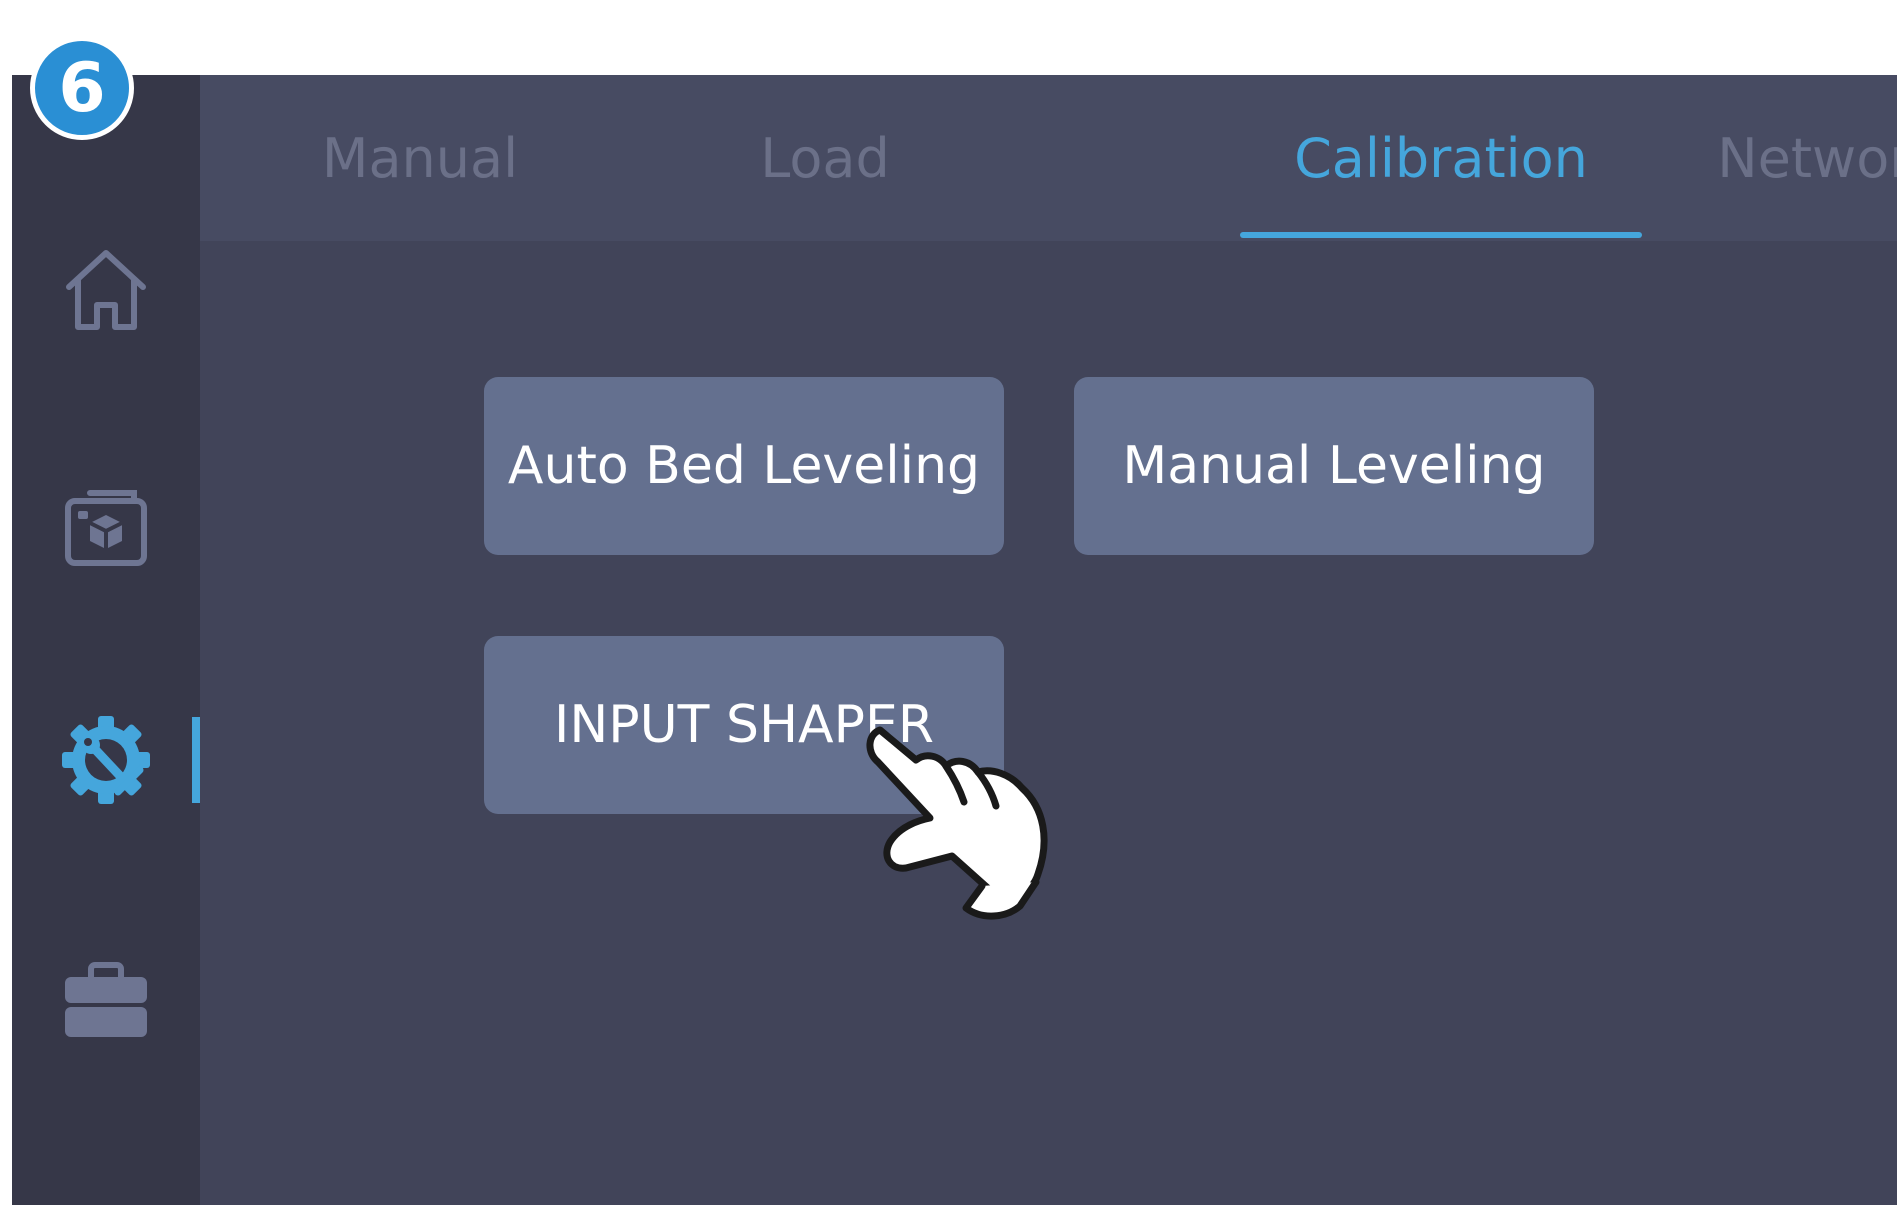 This screenshot has width=1897, height=1205. Describe the element at coordinates (1773, 158) in the screenshot. I see `tab-network: Network` at that location.